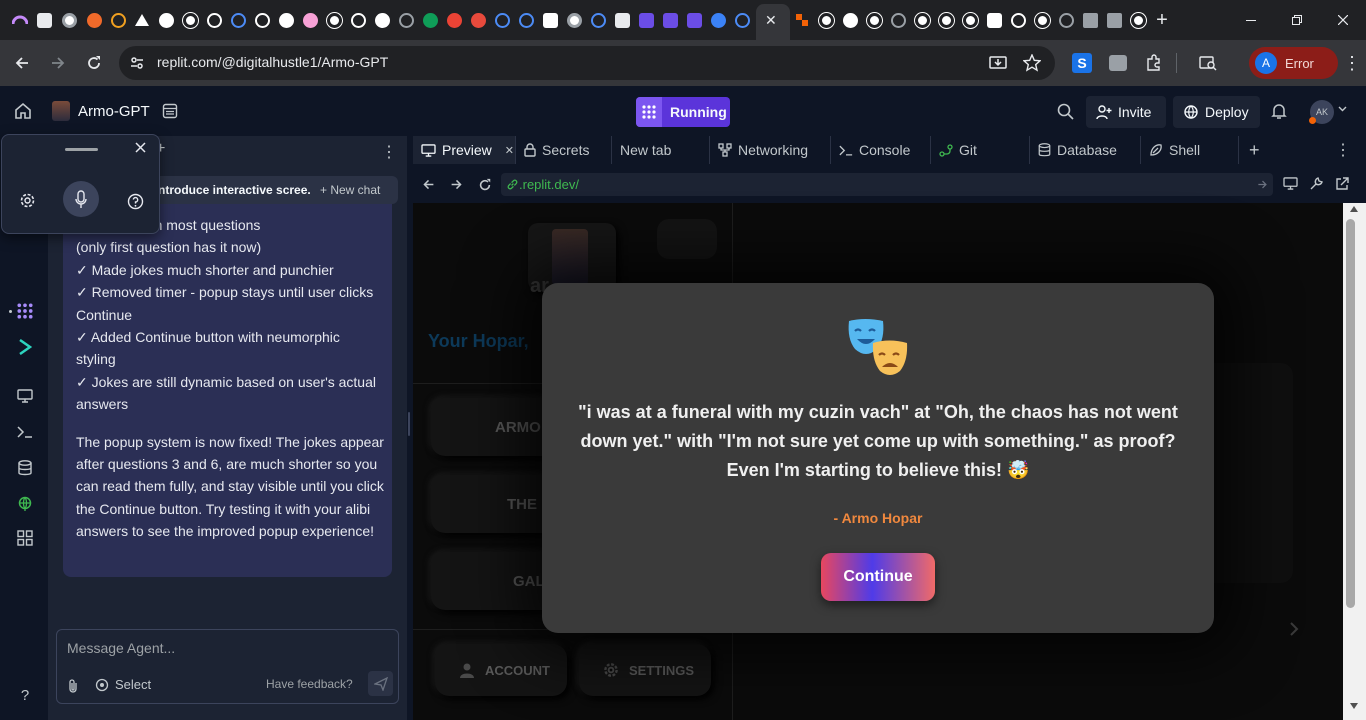 This screenshot has height=720, width=1366. Describe the element at coordinates (1190, 150) in the screenshot. I see `tab-shell: Shell` at that location.